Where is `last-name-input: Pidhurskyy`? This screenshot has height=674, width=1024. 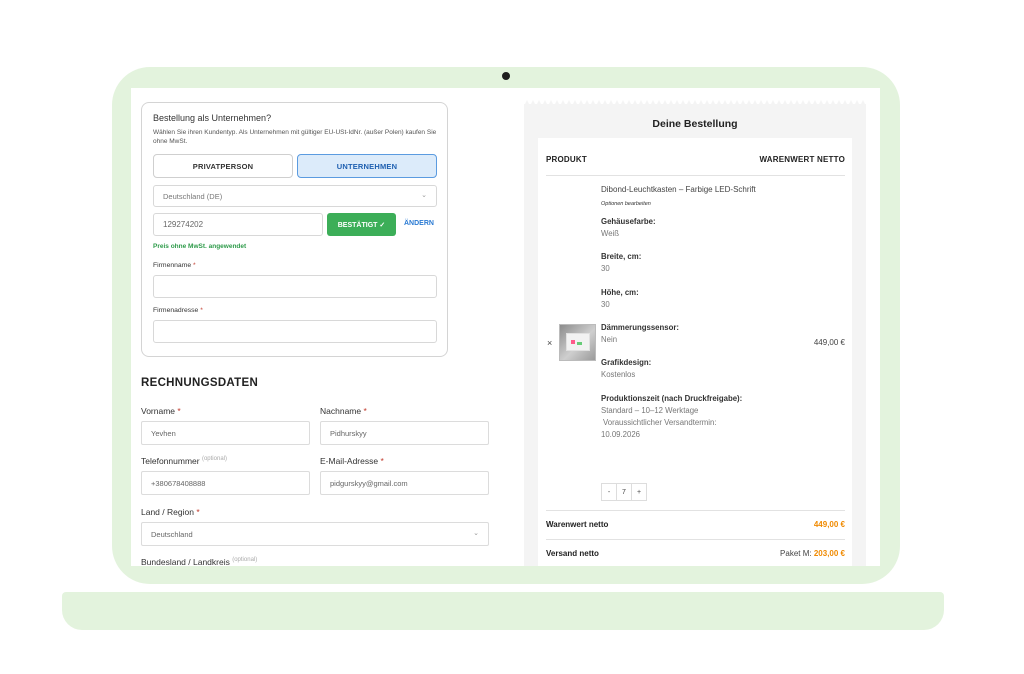 last-name-input: Pidhurskyy is located at coordinates (404, 433).